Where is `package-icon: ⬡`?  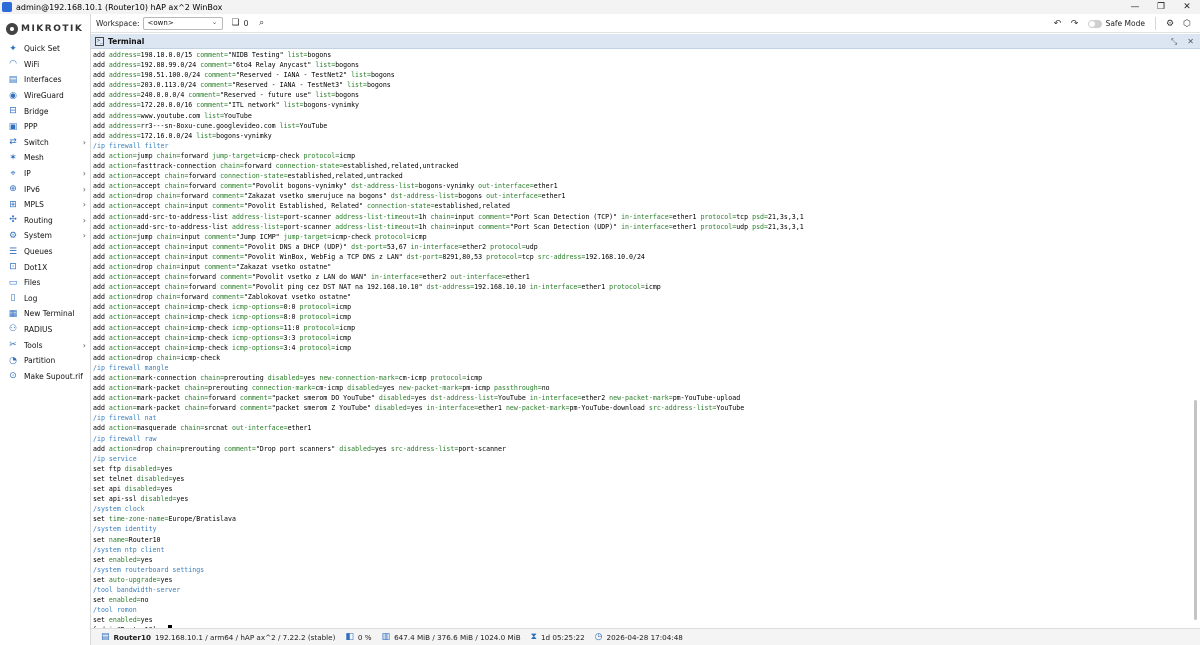
package-icon: ⬡ is located at coordinates (1187, 24).